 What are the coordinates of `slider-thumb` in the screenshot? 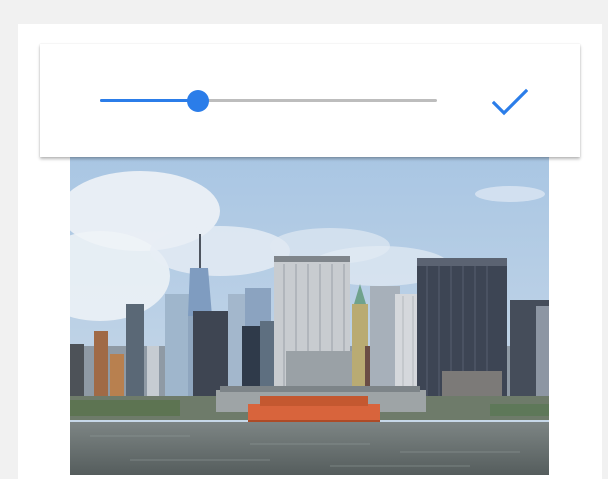 It's located at (197, 101).